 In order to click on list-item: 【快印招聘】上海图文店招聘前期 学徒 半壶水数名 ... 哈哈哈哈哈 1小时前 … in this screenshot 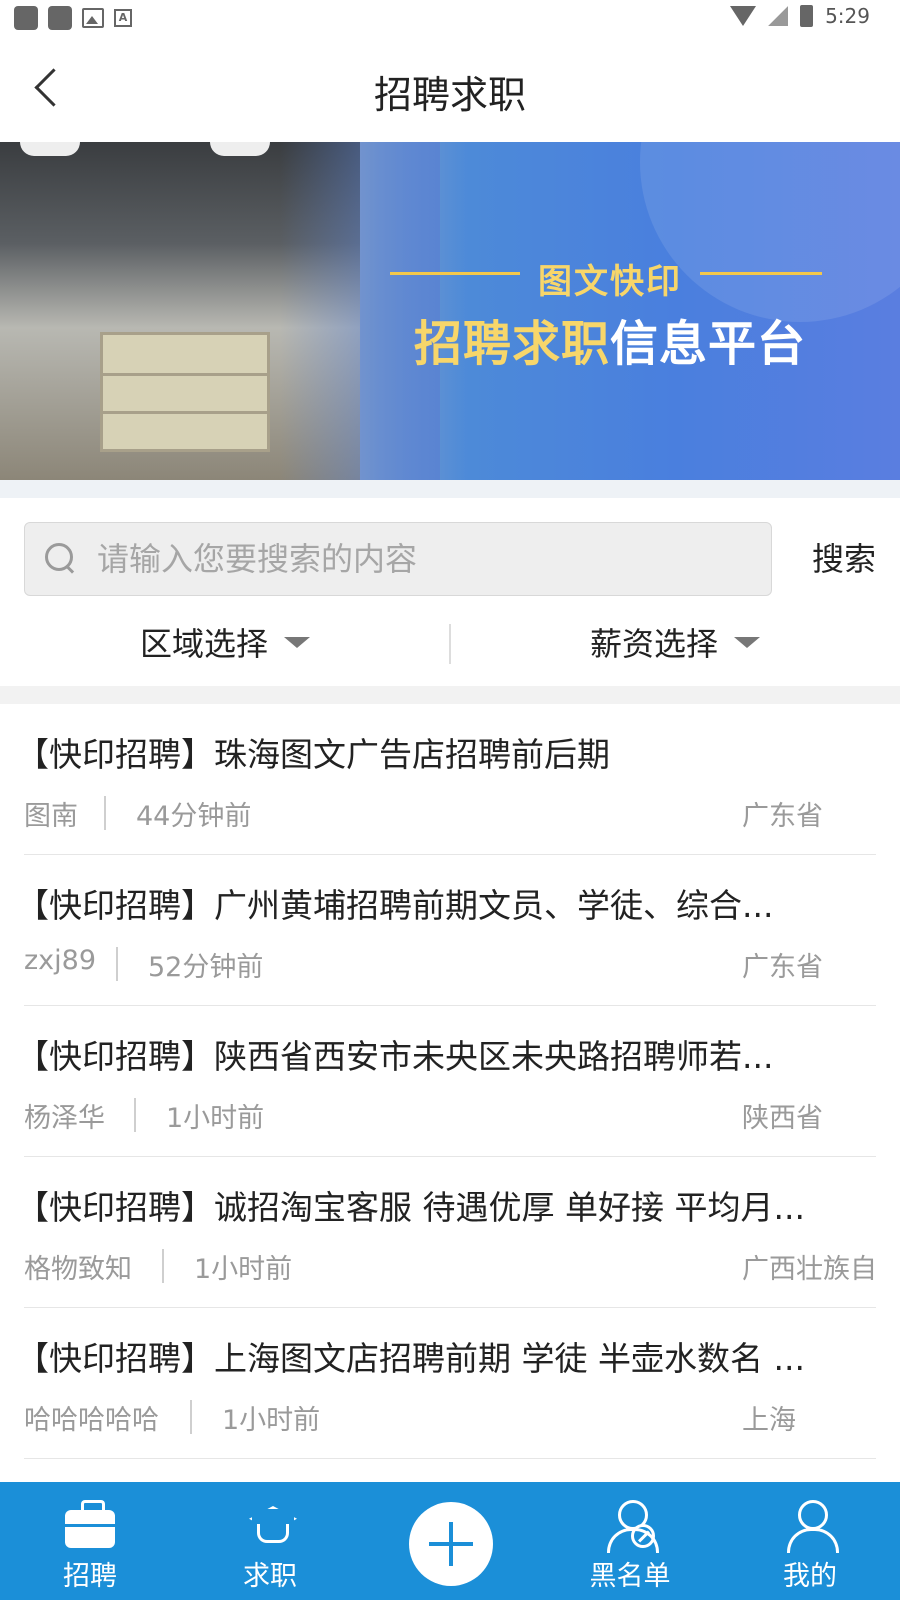, I will do `click(450, 1383)`.